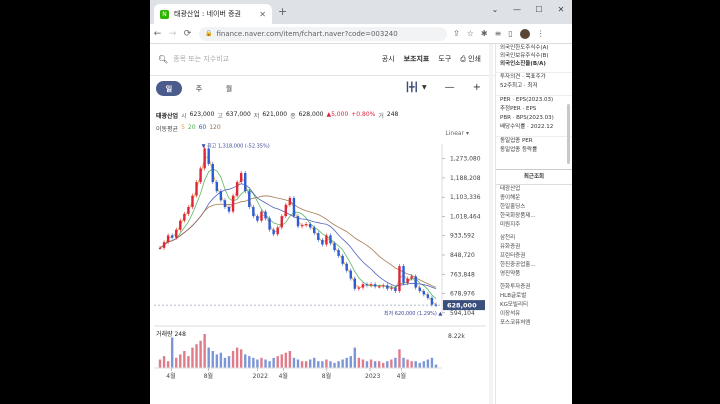 This screenshot has width=720, height=404. Describe the element at coordinates (536, 141) in the screenshot. I see `list-item: 동일업종 PER` at that location.